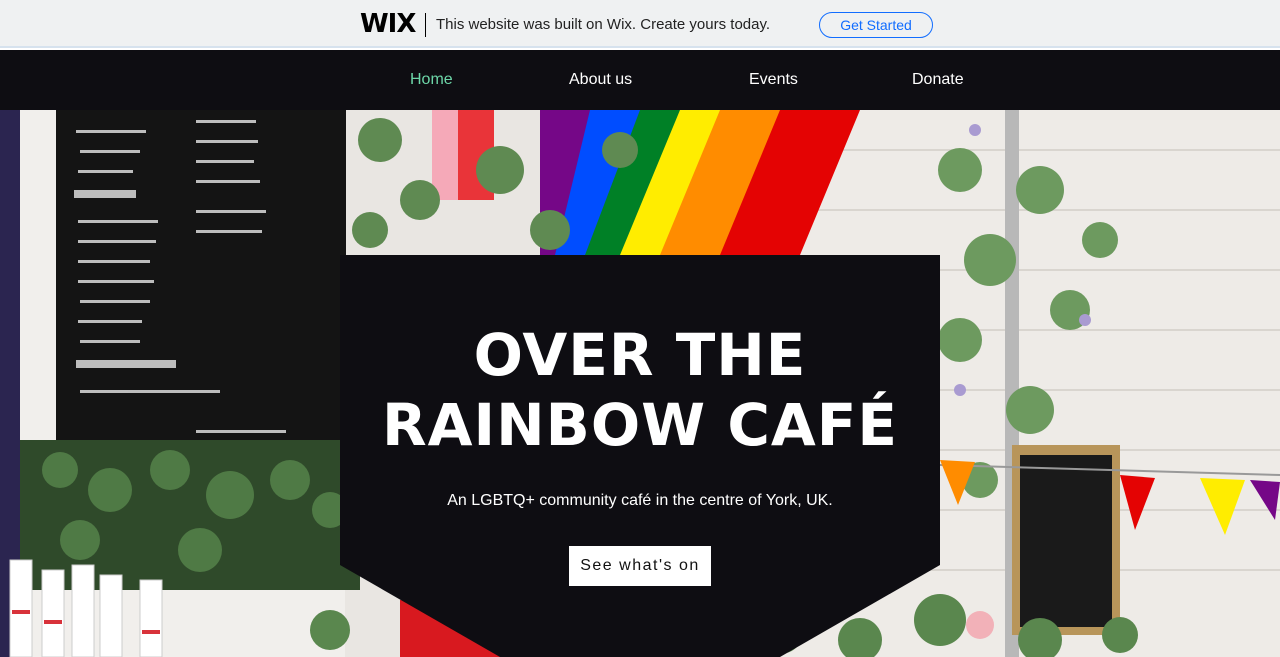 This screenshot has height=657, width=1280. I want to click on see-whats-on-button: See what's on, so click(640, 566).